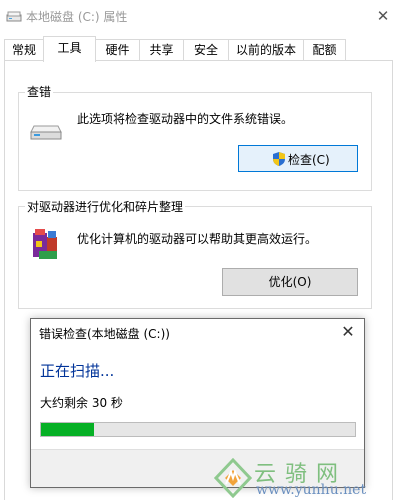 This screenshot has height=500, width=397. What do you see at coordinates (206, 50) in the screenshot?
I see `tab-security: 安全` at bounding box center [206, 50].